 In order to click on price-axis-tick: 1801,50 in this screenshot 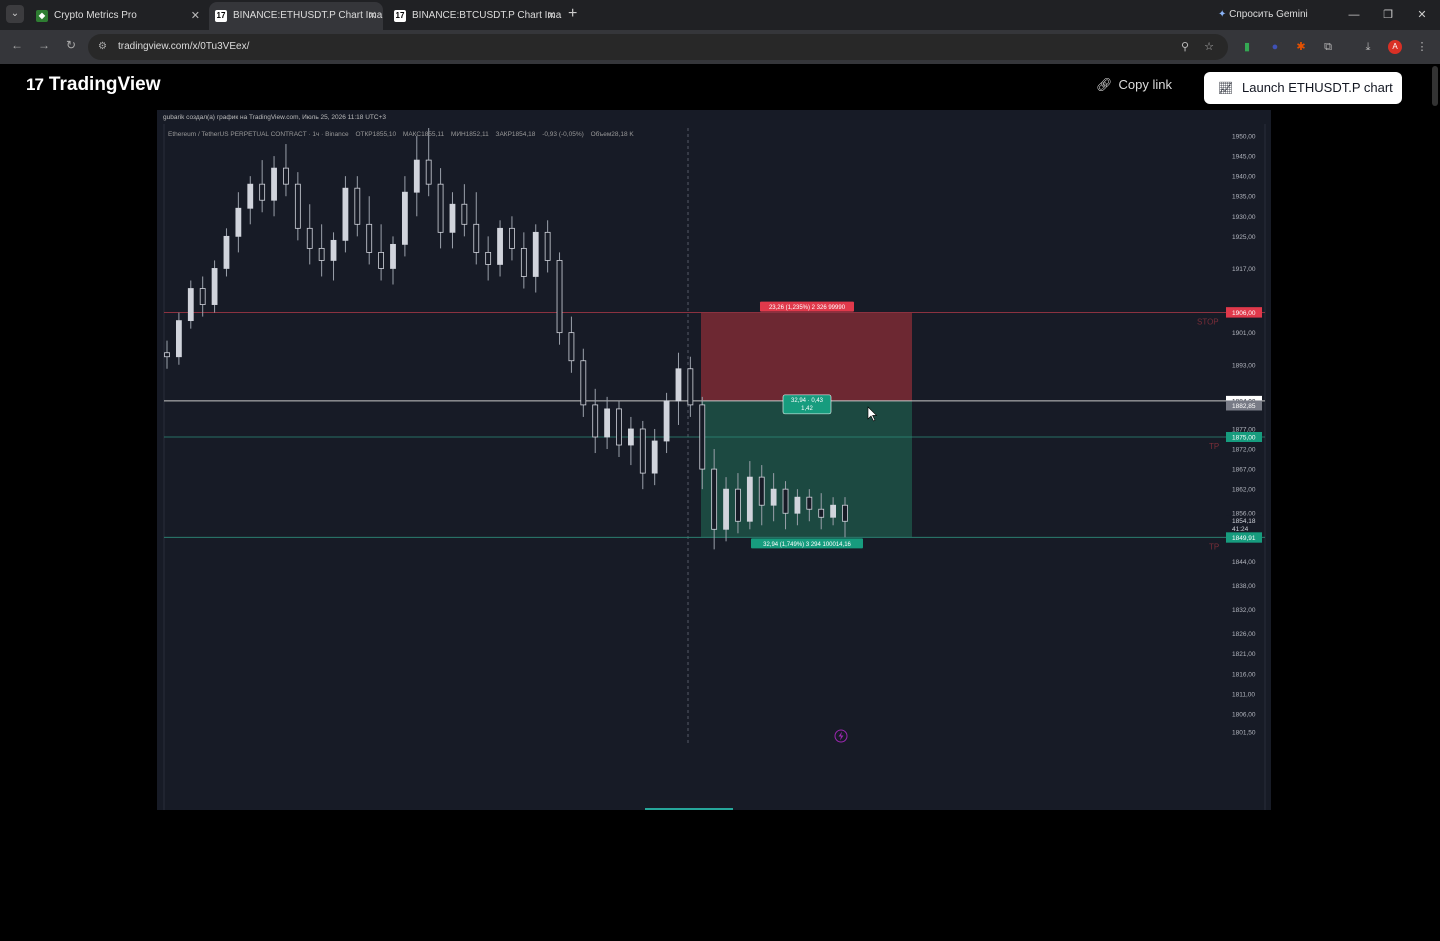, I will do `click(1244, 732)`.